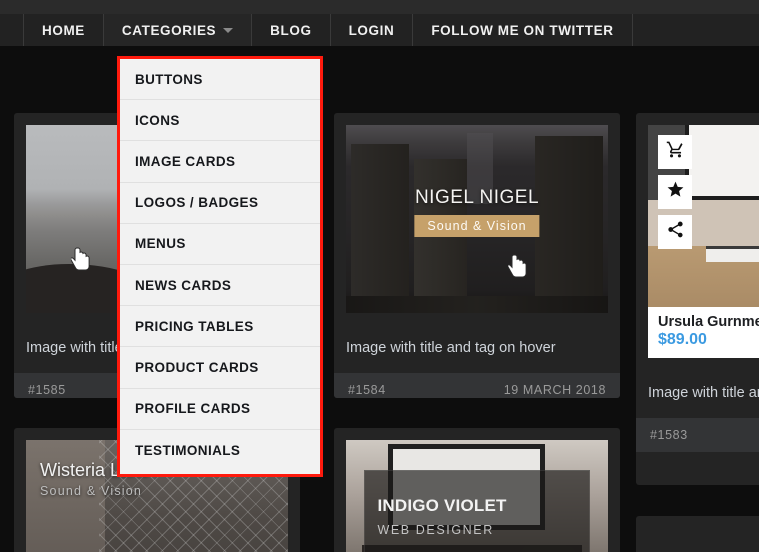 The height and width of the screenshot is (552, 759). I want to click on dropdown-item-pricing-tables: PRICING TABLES, so click(220, 327).